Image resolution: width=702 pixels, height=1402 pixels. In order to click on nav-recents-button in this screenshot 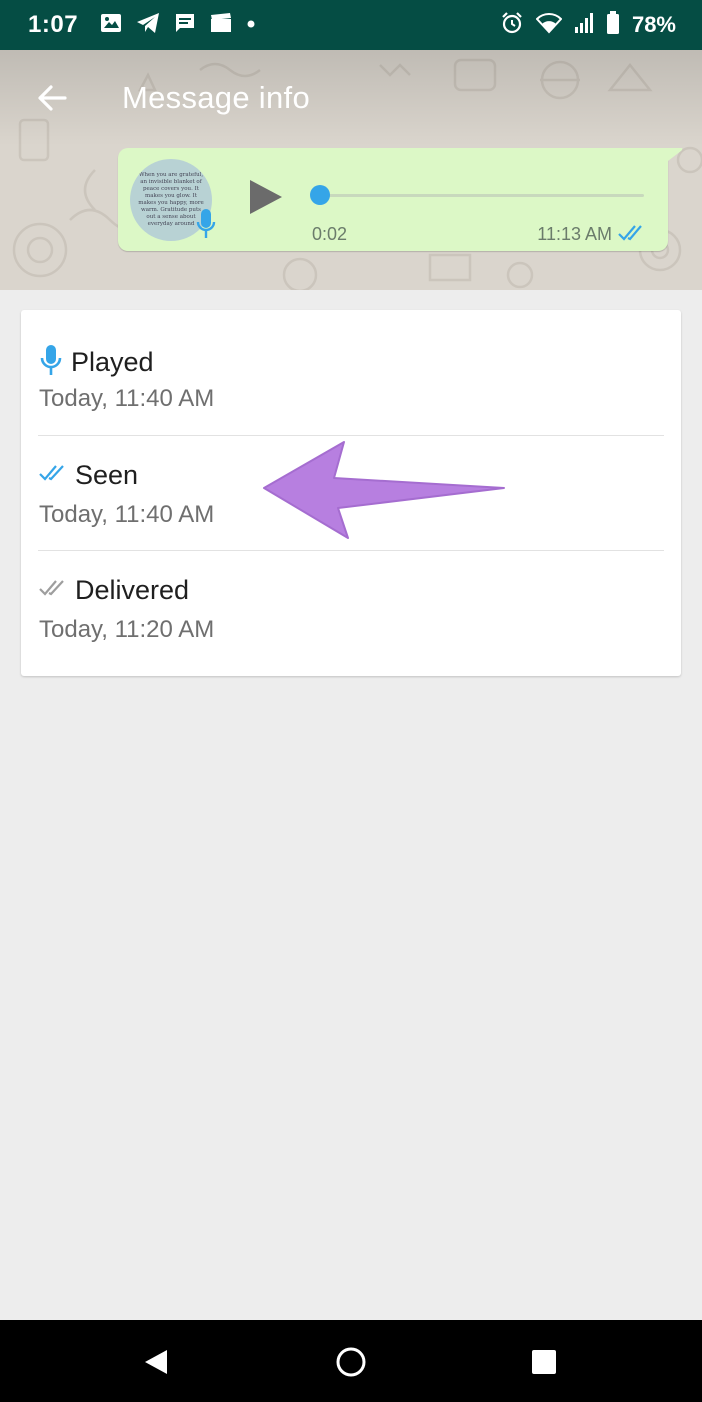, I will do `click(544, 1362)`.